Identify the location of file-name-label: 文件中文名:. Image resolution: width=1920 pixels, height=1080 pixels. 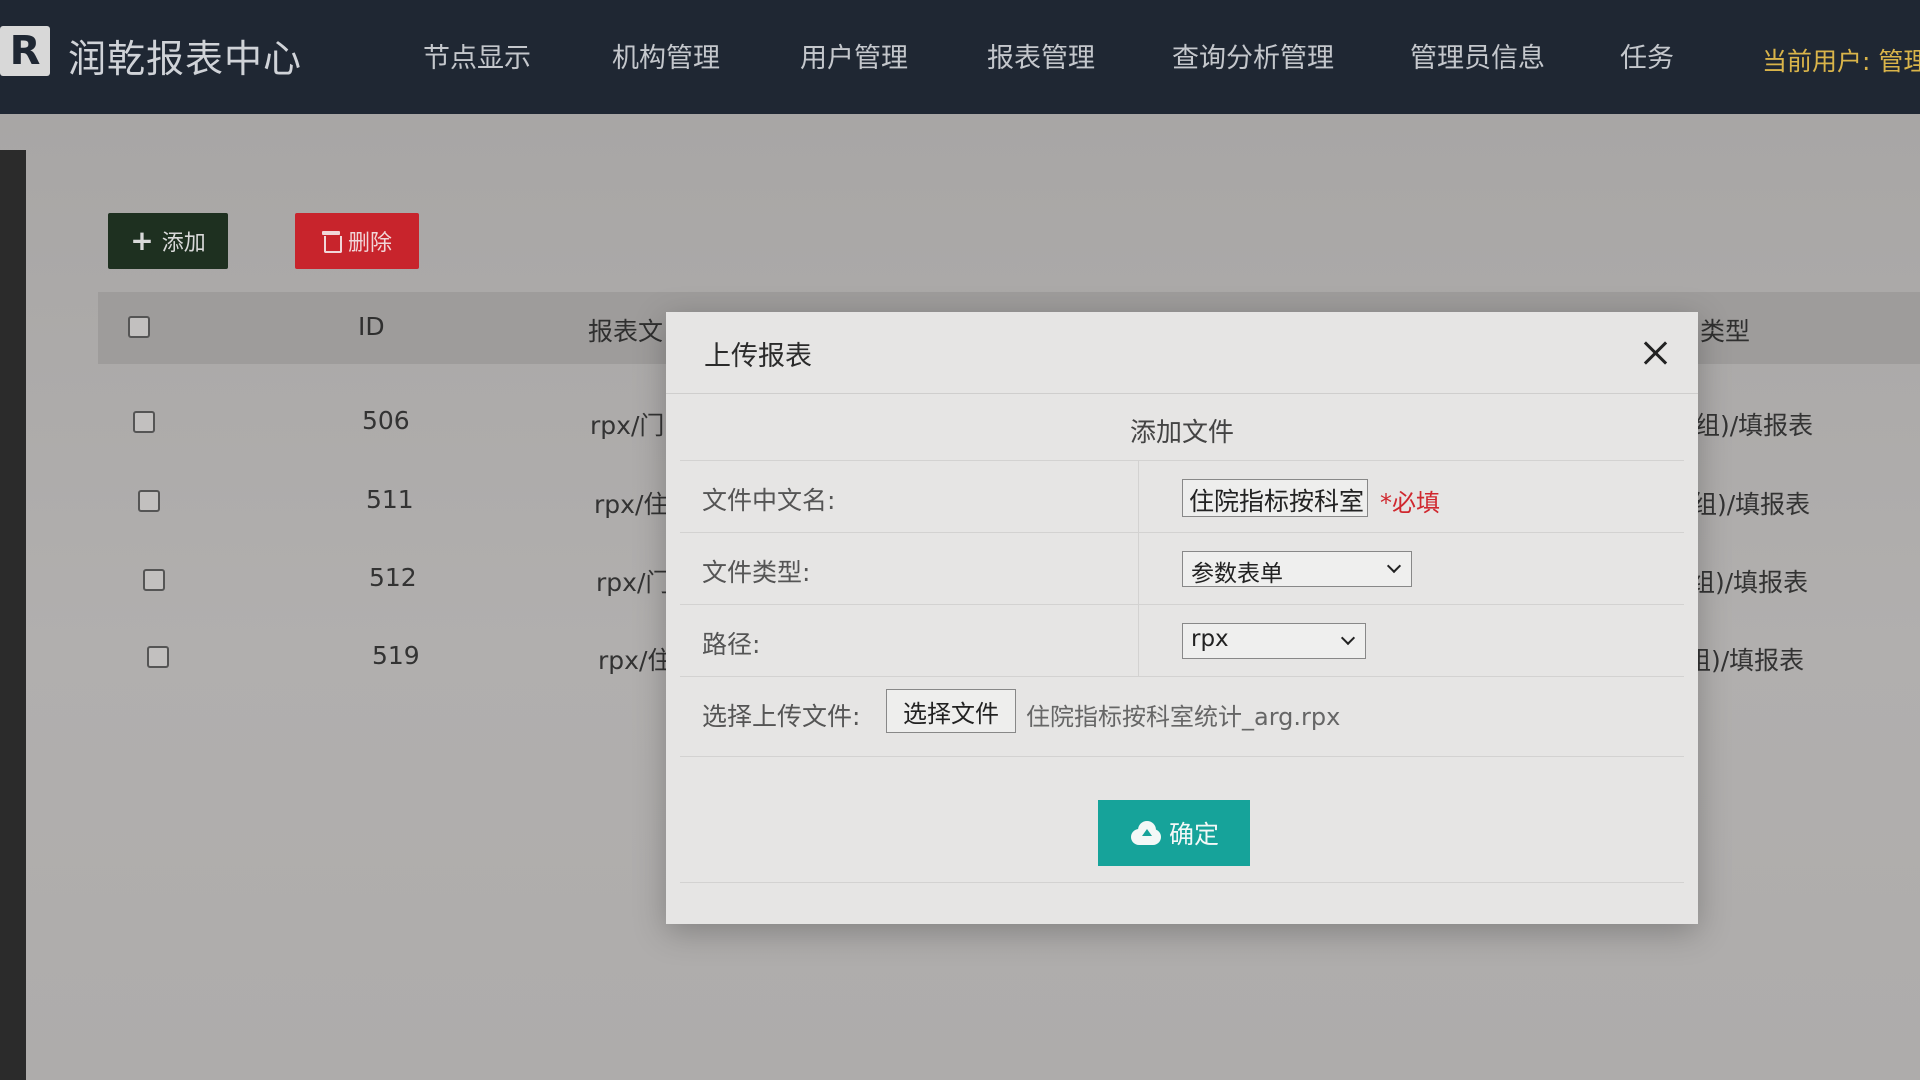
(769, 500).